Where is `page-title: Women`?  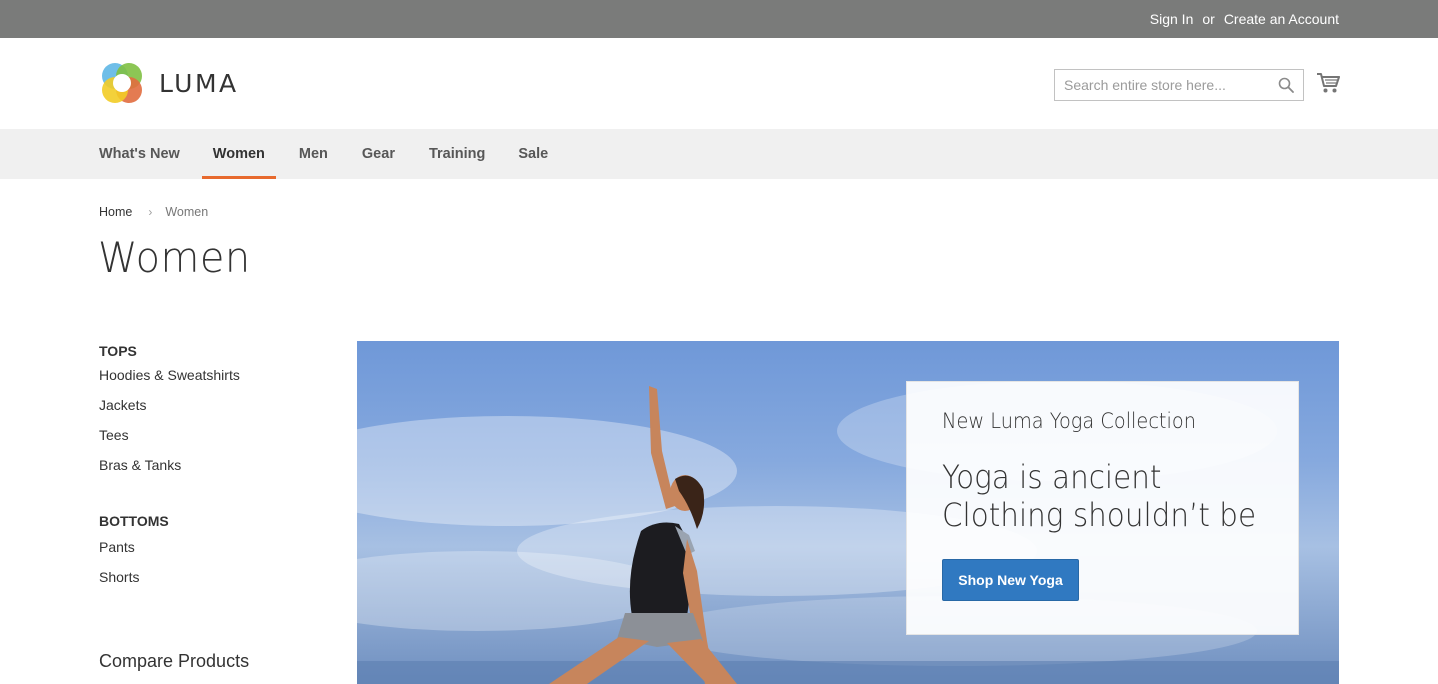 page-title: Women is located at coordinates (174, 257).